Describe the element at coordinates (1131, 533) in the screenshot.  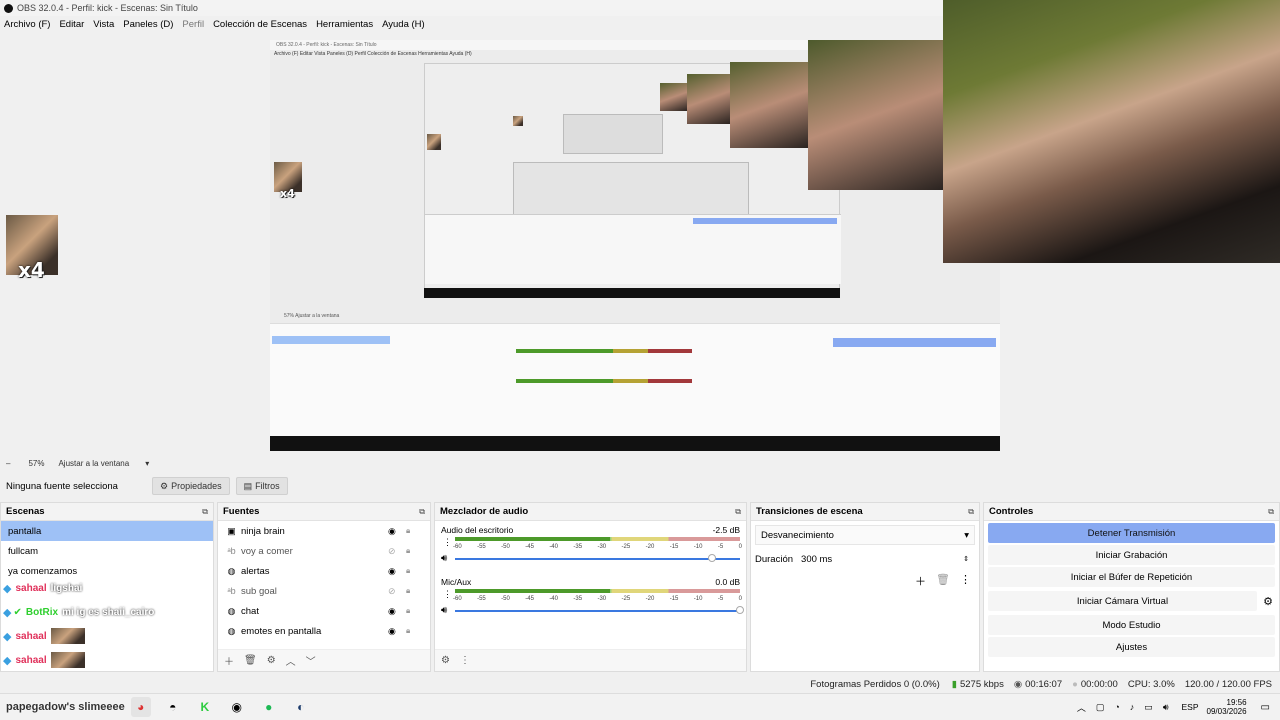
I see `stop-streaming-button: Detener Transmisión` at that location.